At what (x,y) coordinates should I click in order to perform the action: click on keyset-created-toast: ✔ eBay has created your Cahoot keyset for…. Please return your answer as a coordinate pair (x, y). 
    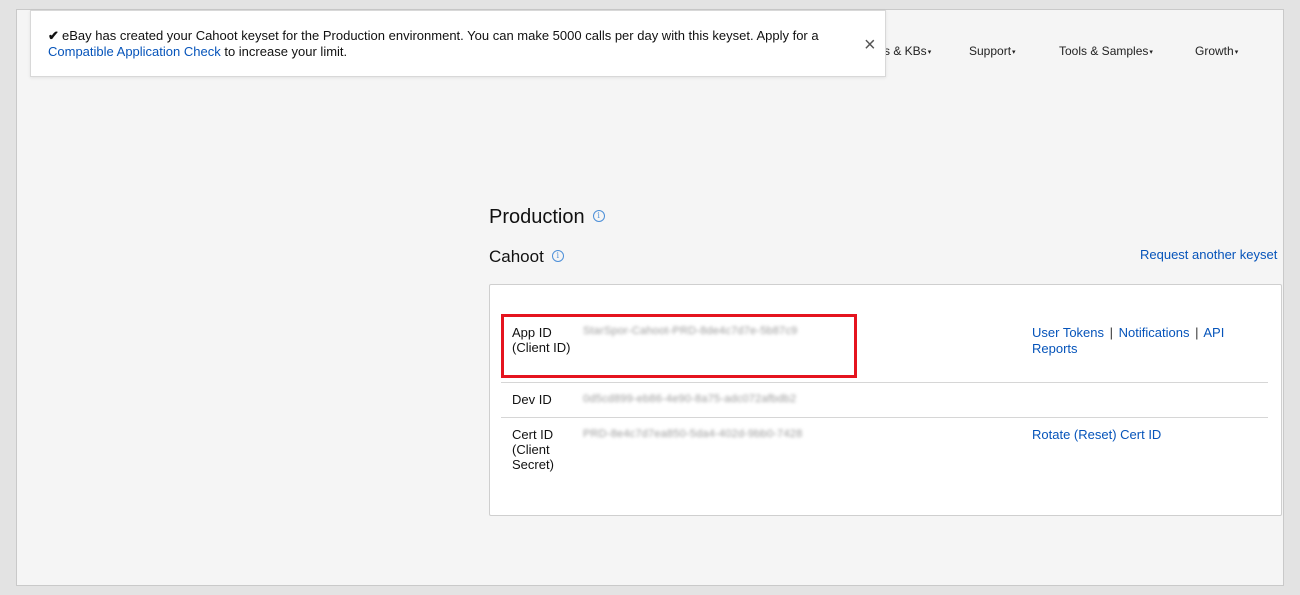
    Looking at the image, I should click on (458, 43).